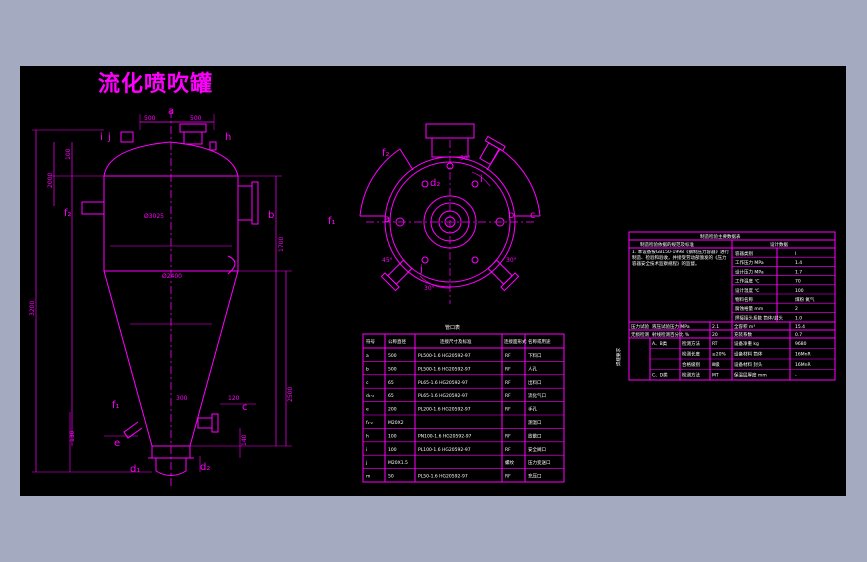 The width and height of the screenshot is (867, 562). What do you see at coordinates (779, 244) in the screenshot?
I see `design-table-right-header: 设计数据` at bounding box center [779, 244].